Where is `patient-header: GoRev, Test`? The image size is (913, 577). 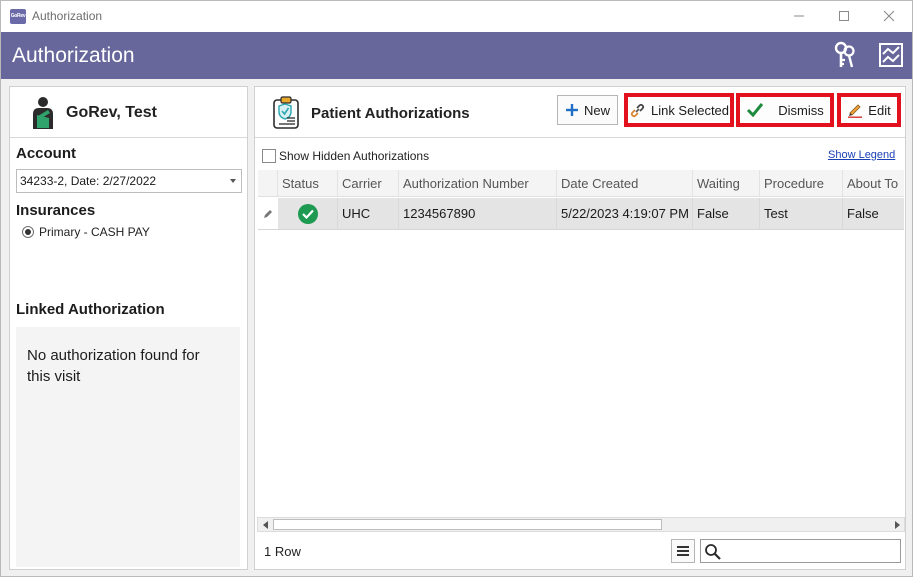
patient-header: GoRev, Test is located at coordinates (128, 112).